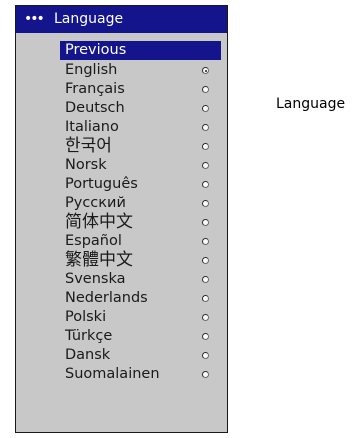  What do you see at coordinates (205, 279) in the screenshot?
I see `radio-svenska` at bounding box center [205, 279].